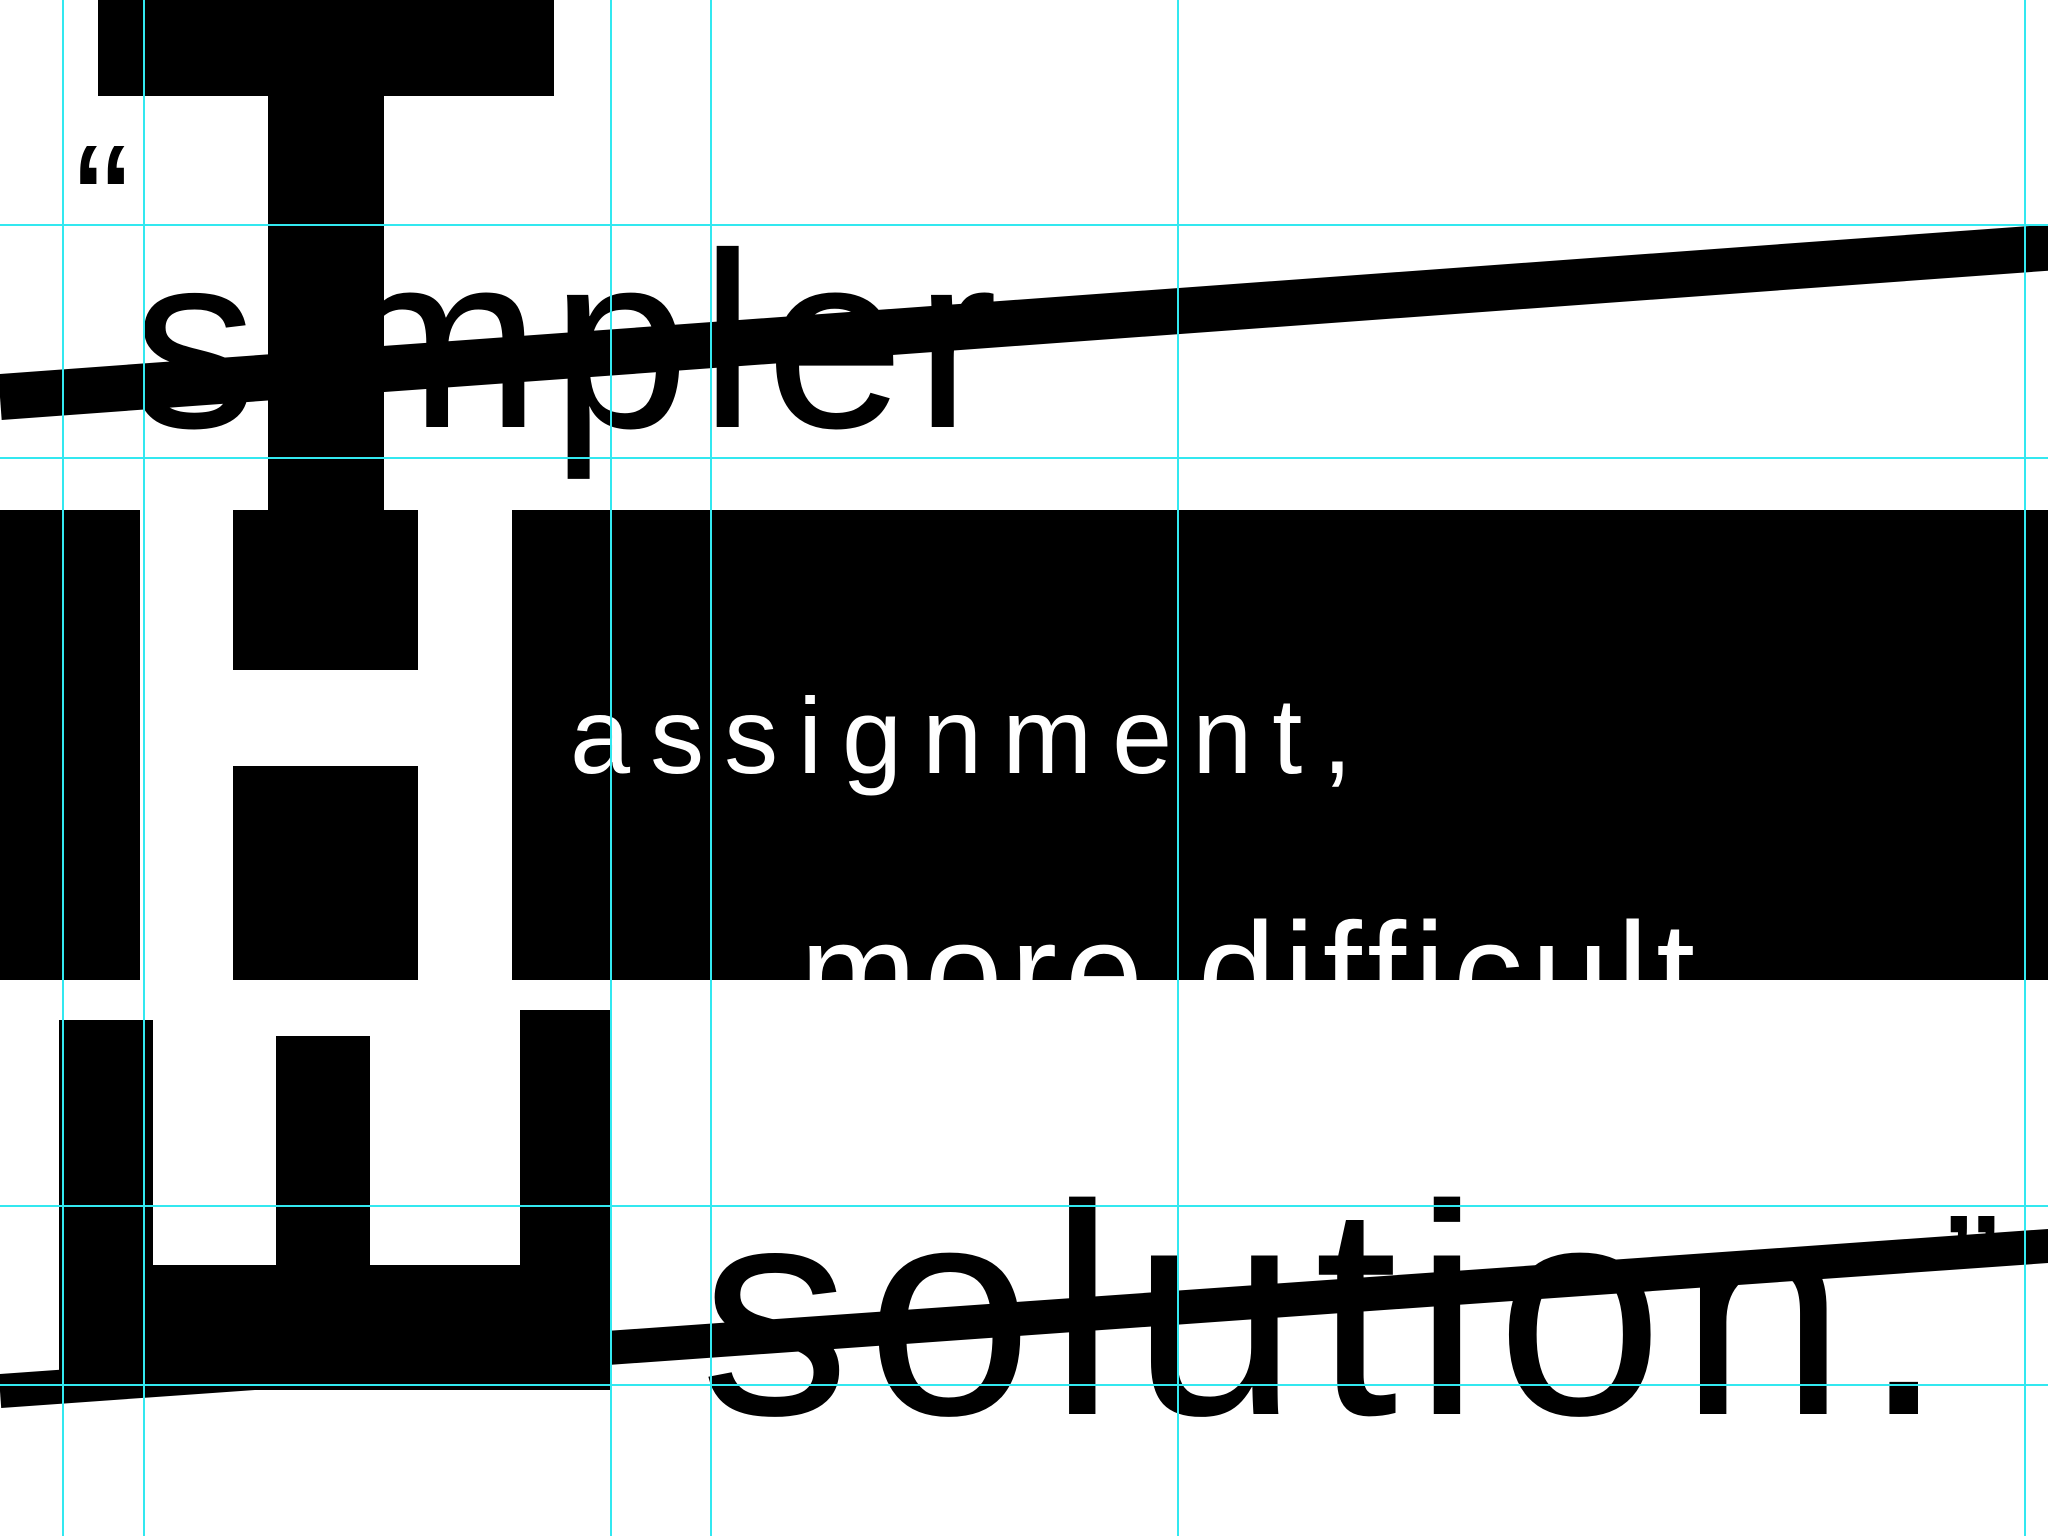 This screenshot has height=1536, width=2048. Describe the element at coordinates (1252, 937) in the screenshot. I see `word-more-difficult: more difficult` at that location.